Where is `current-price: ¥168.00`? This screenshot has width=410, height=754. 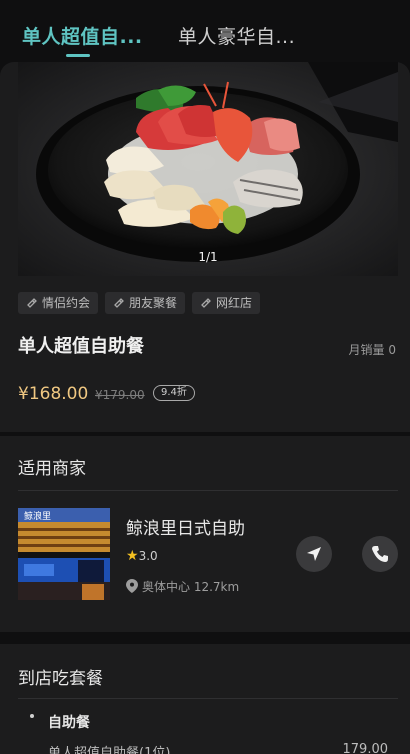
current-price: ¥168.00 is located at coordinates (53, 394).